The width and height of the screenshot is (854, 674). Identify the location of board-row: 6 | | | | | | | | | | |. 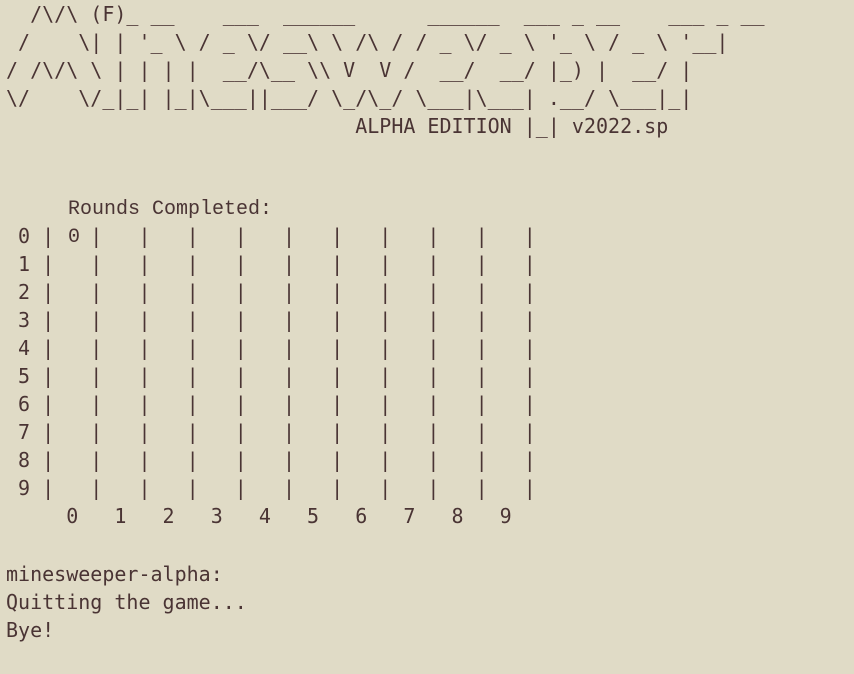
(271, 404).